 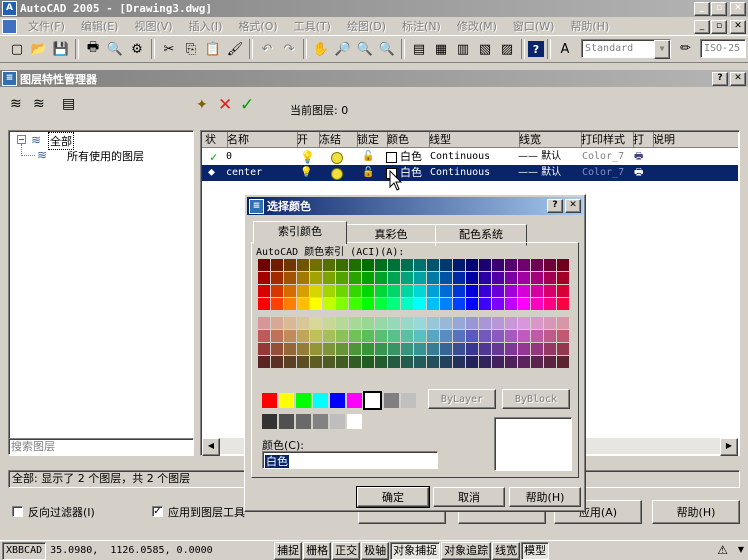 I want to click on cut-icon: ✂, so click(x=169, y=49).